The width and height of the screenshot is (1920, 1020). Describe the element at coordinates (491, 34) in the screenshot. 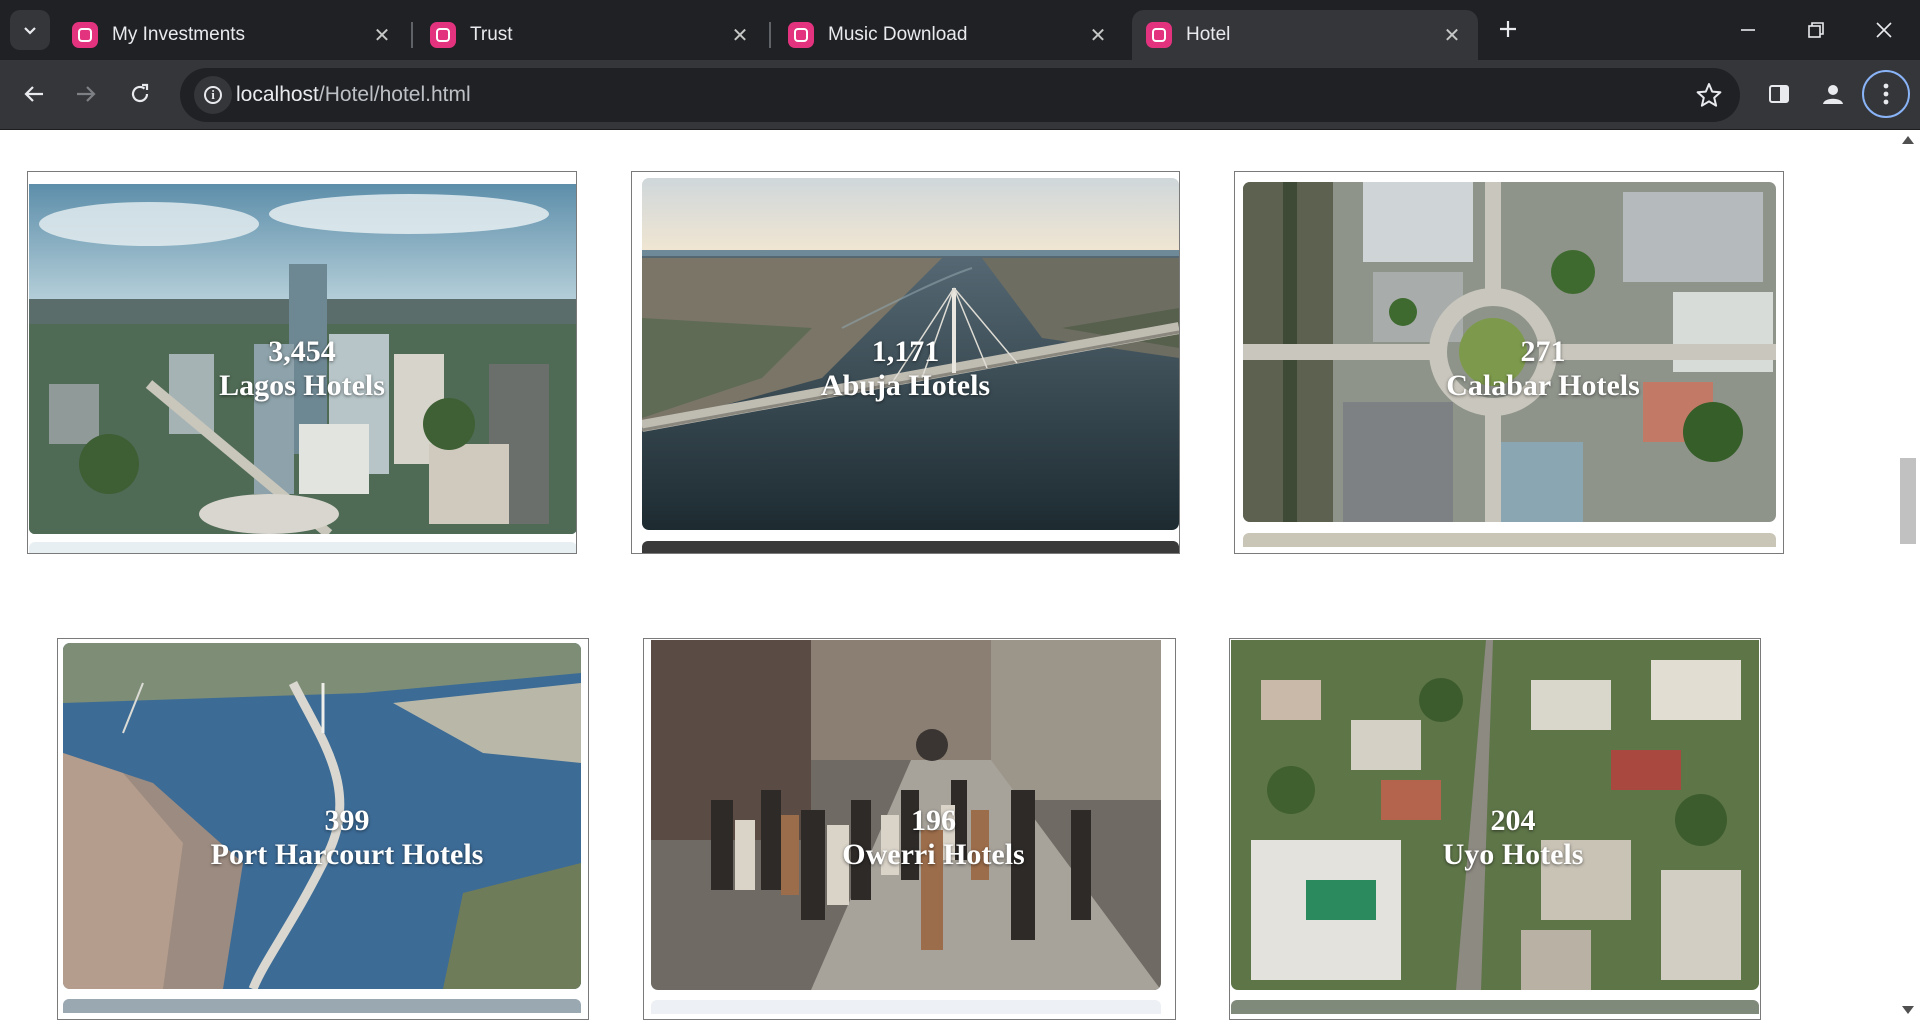

I see `tab-title: Trust` at that location.